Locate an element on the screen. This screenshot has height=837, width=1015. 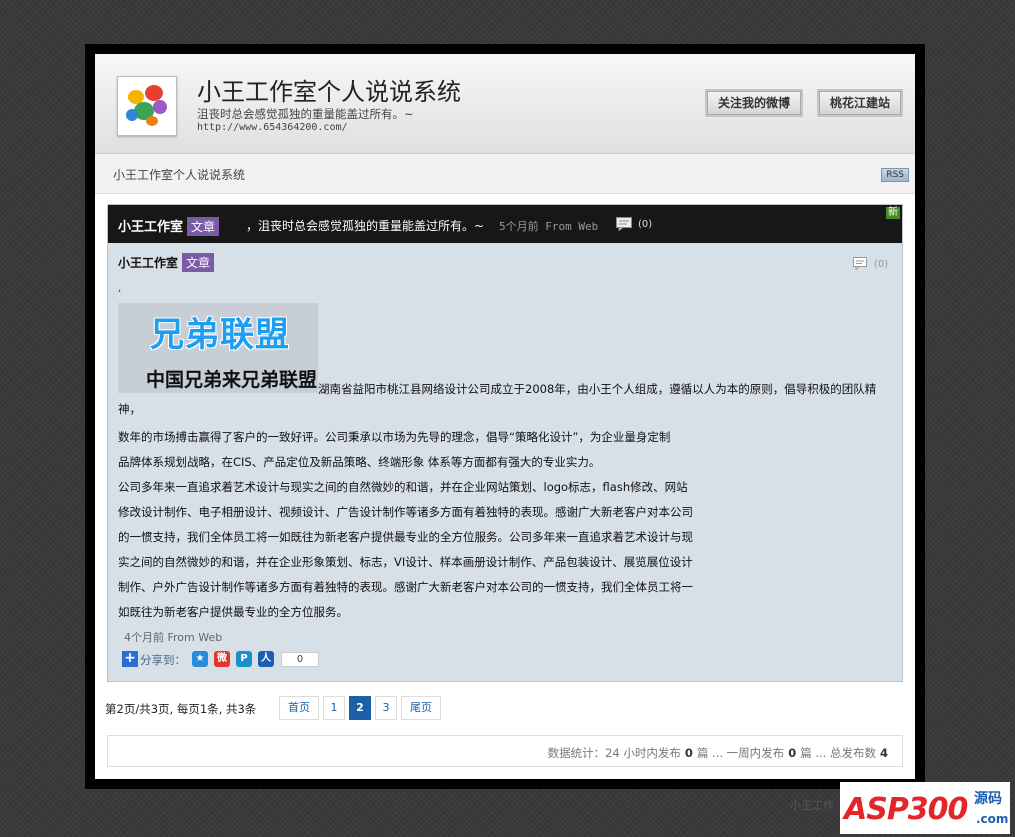
body-author: 小王工作室 文章 is located at coordinates (166, 262).